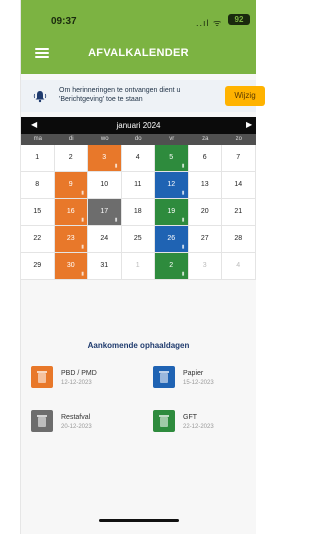 This screenshot has width=320, height=534. I want to click on day-number: 12, so click(171, 184).